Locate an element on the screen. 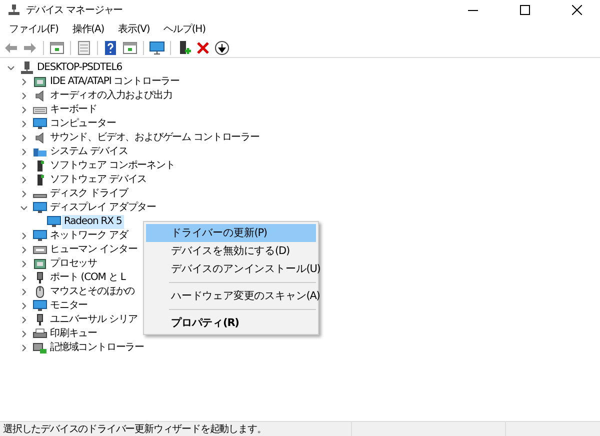  tree-item: 記憶域コントローラー is located at coordinates (97, 348).